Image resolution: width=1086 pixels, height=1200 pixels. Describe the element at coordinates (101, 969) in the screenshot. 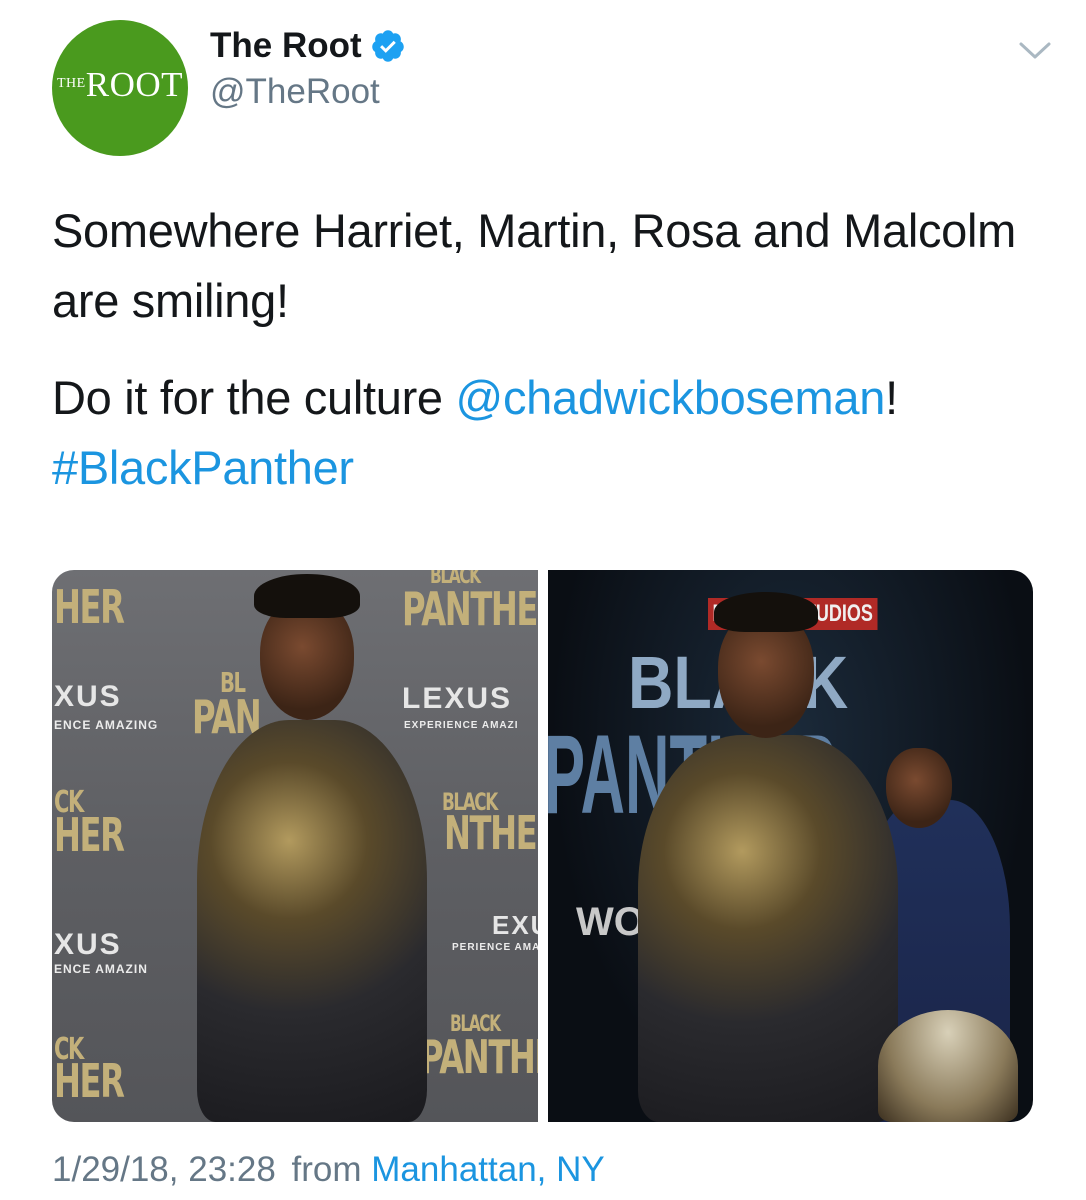

I see `backdrop-text: ENCE AMAZIN` at that location.